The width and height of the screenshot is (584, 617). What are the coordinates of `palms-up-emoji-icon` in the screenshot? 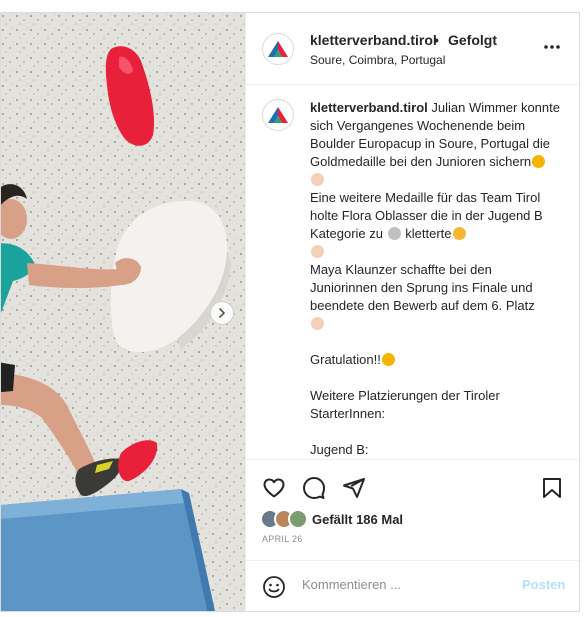 It's located at (317, 323).